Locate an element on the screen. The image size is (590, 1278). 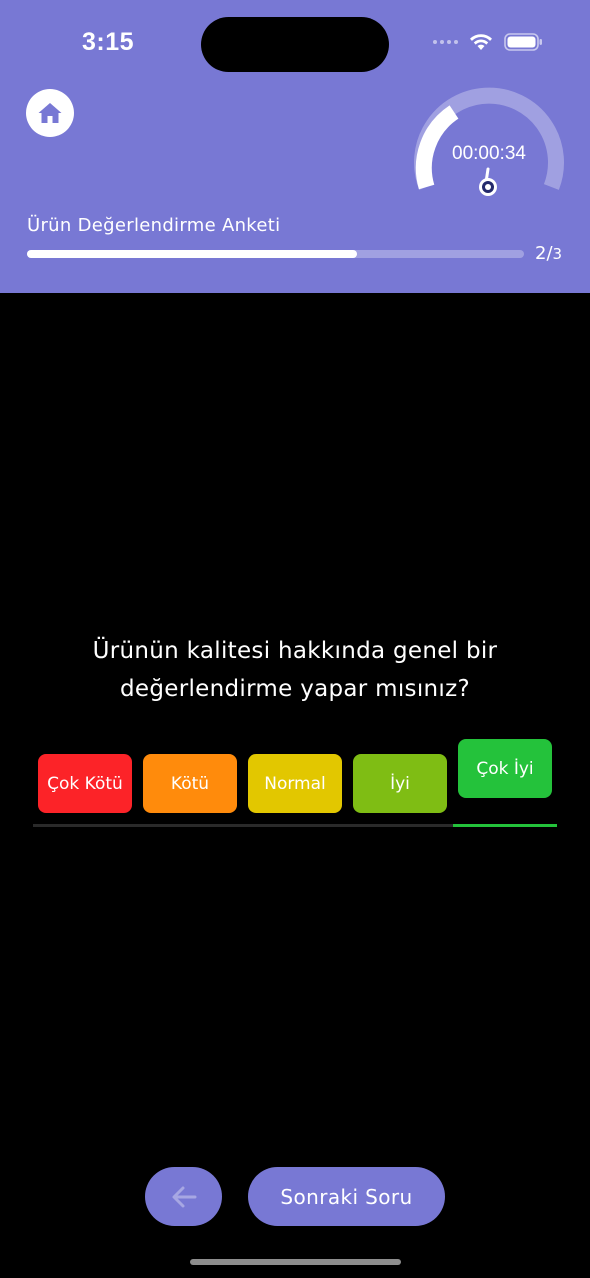
timer-gauge: 00:00:34 is located at coordinates (489, 146).